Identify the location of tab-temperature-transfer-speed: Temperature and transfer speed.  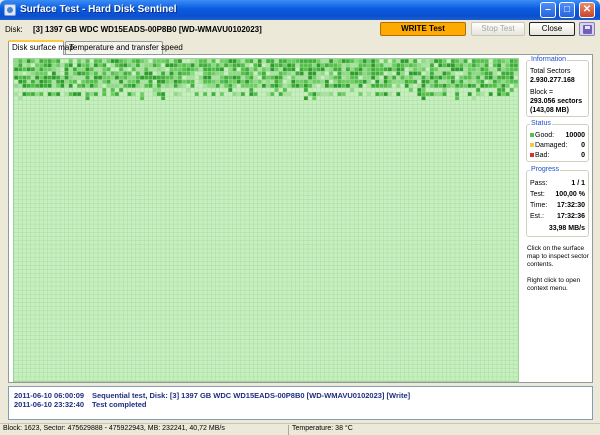
(124, 47).